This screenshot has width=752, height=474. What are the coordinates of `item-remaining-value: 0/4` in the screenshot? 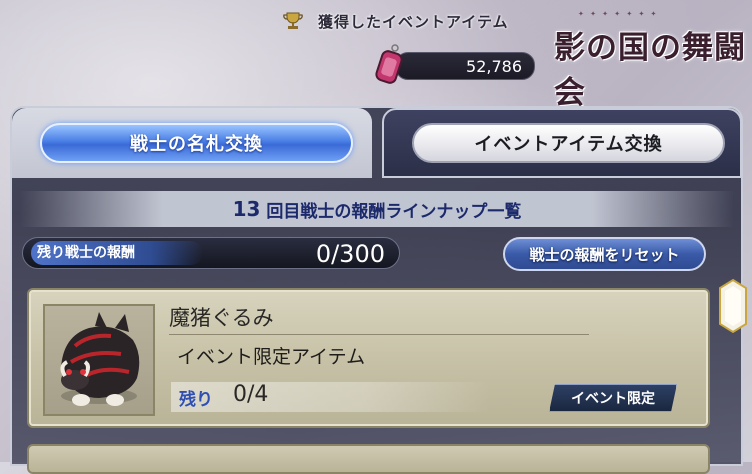 It's located at (251, 394).